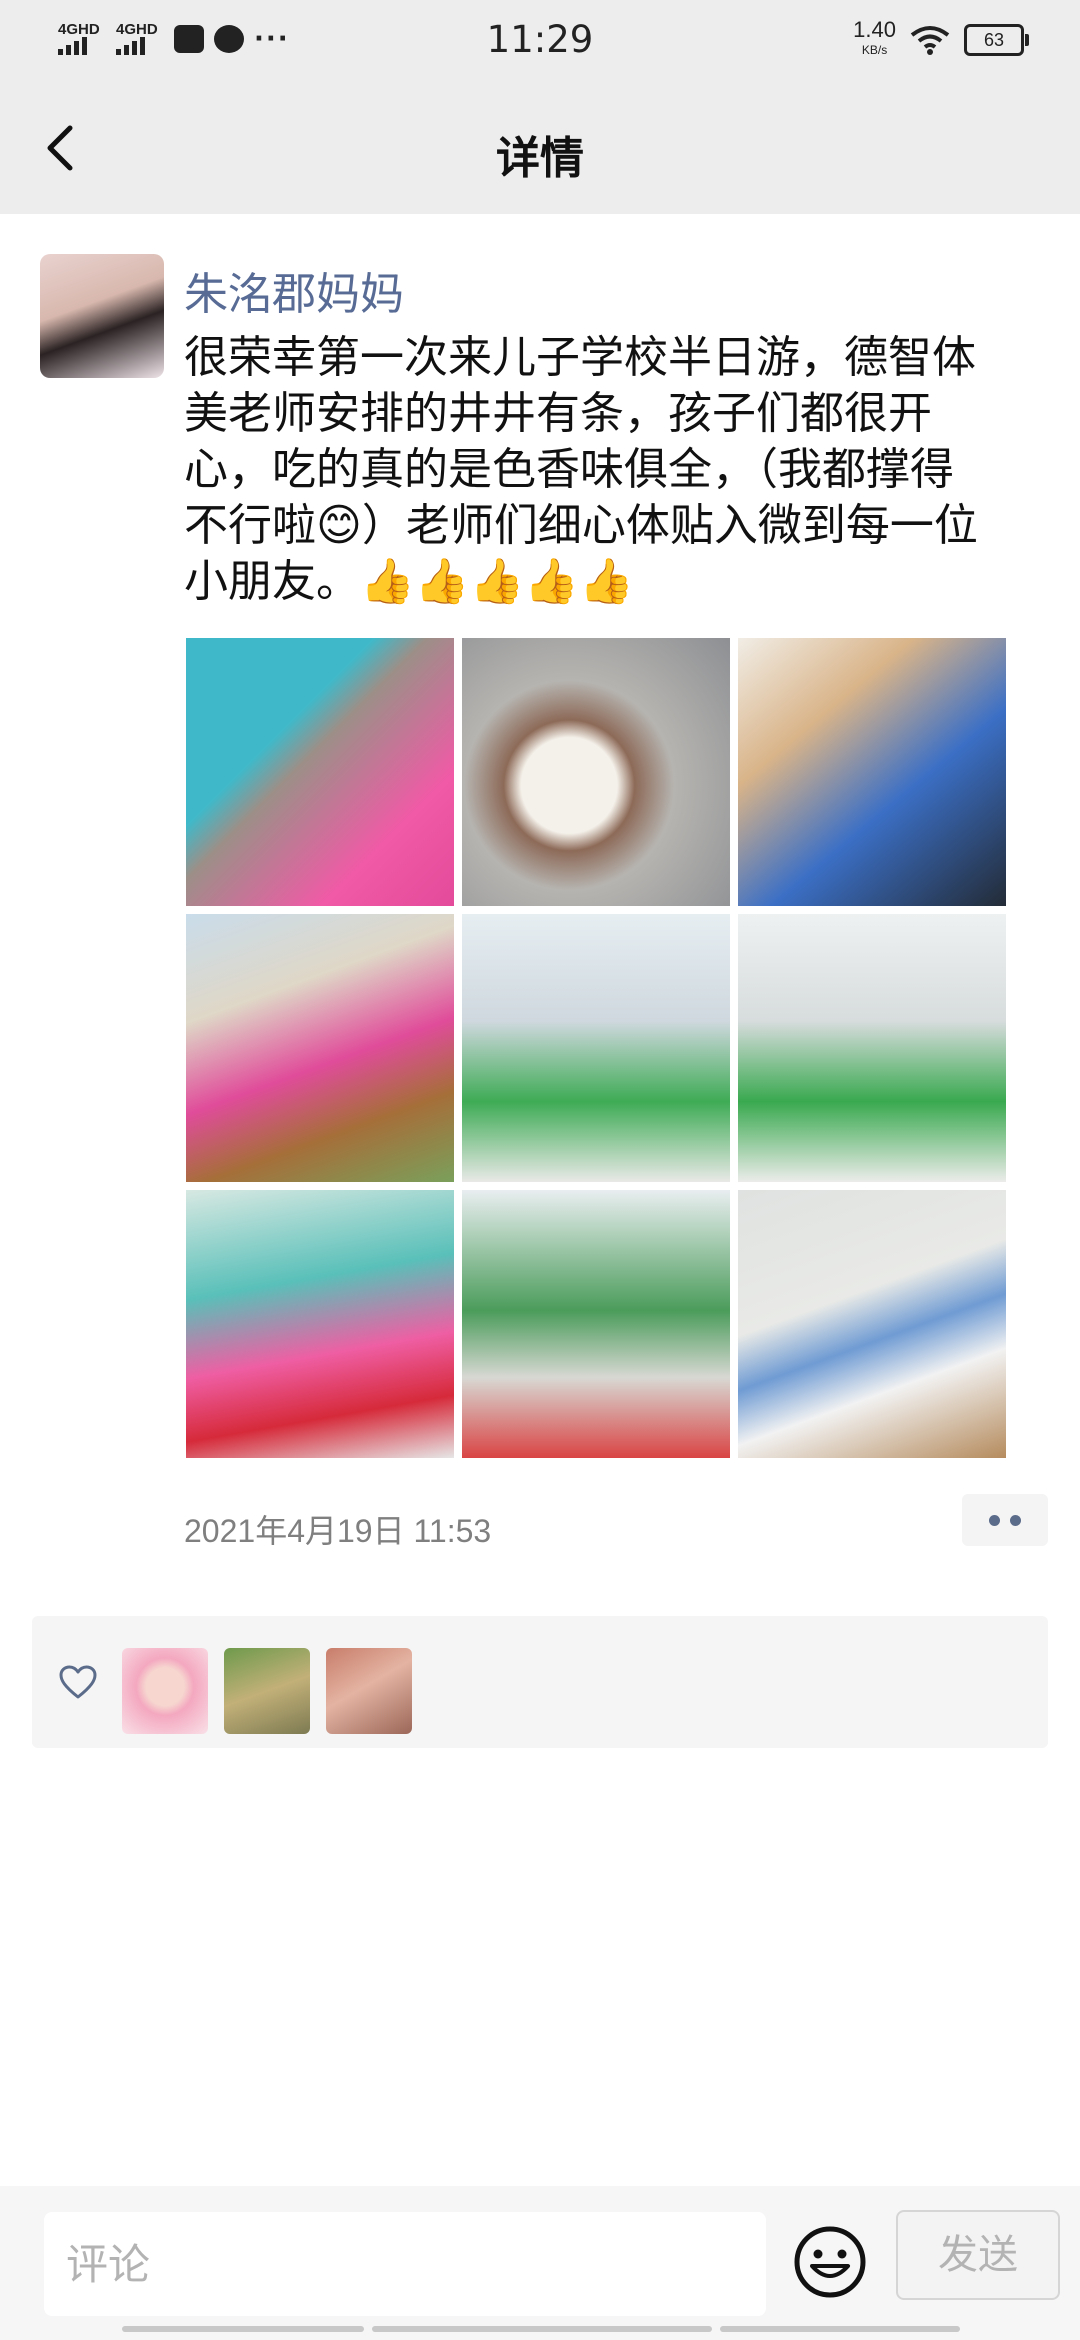 The width and height of the screenshot is (1080, 2340). I want to click on speed-value: 1.40, so click(874, 29).